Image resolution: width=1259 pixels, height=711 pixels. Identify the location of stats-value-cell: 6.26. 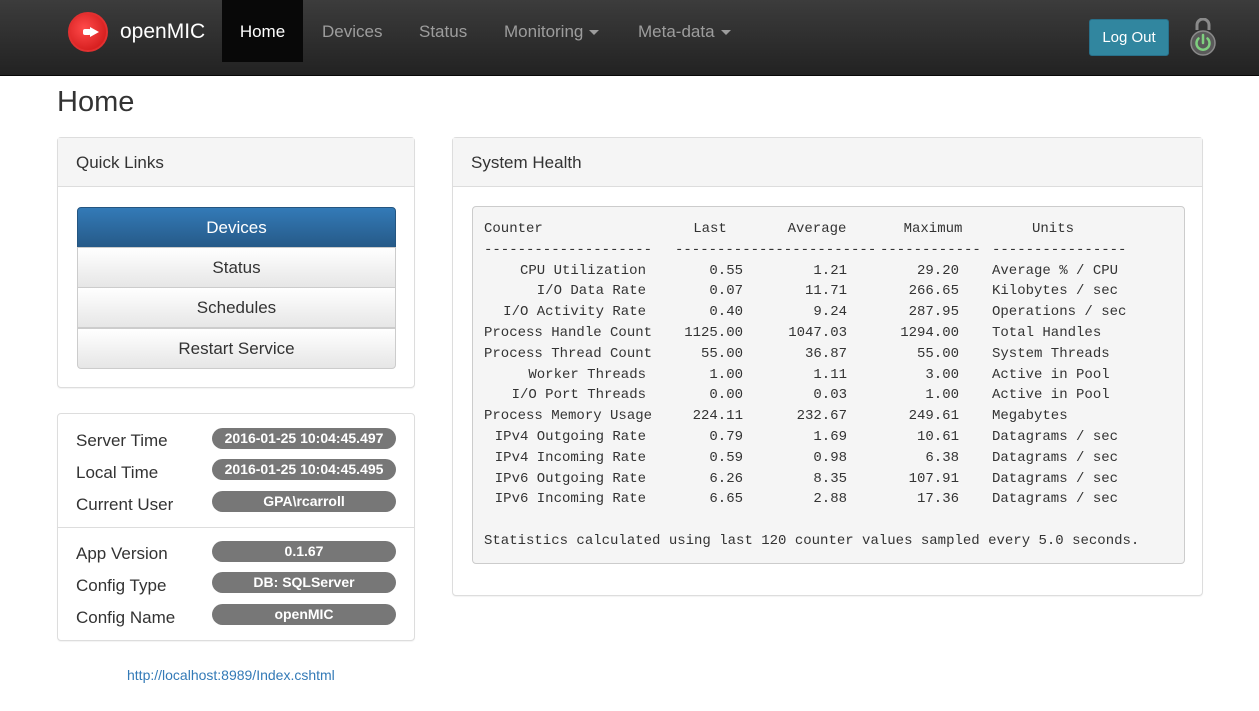
(726, 478).